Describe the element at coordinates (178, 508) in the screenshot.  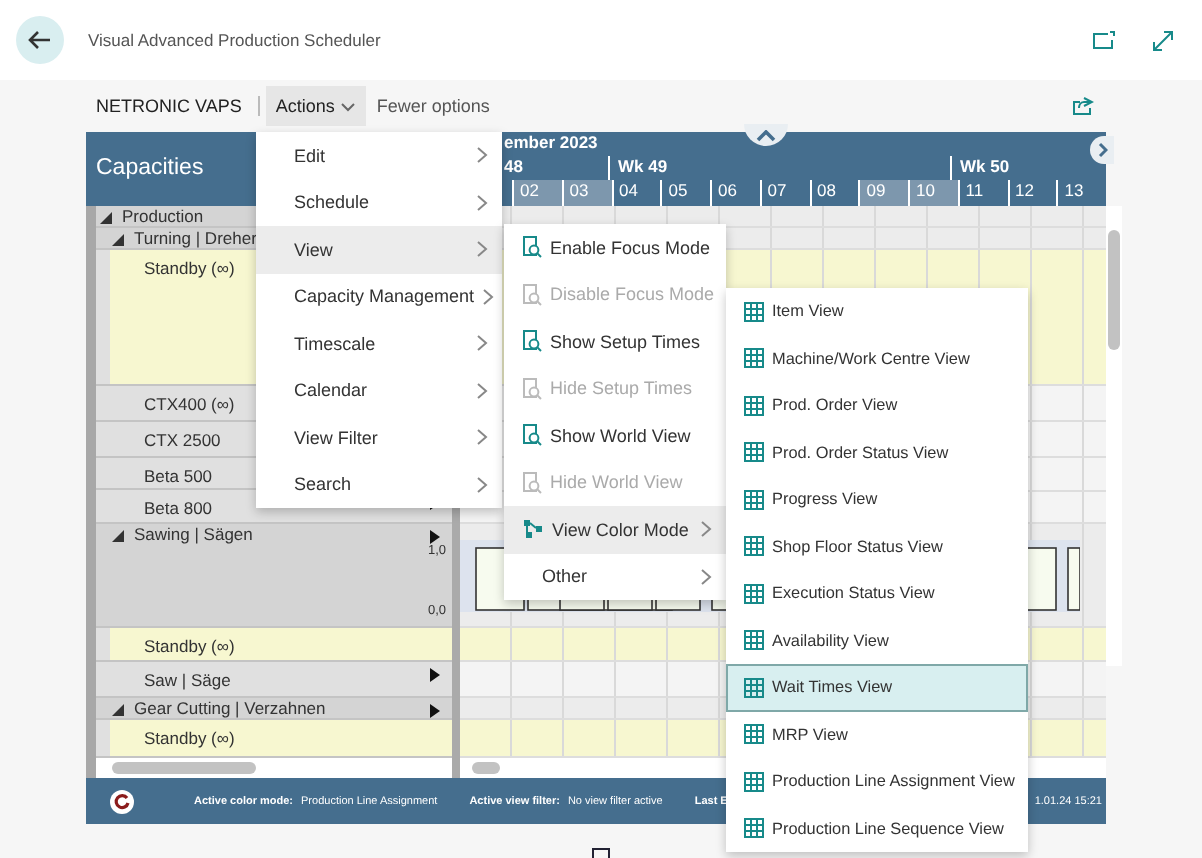
I see `tree-row-label: Beta 800` at that location.